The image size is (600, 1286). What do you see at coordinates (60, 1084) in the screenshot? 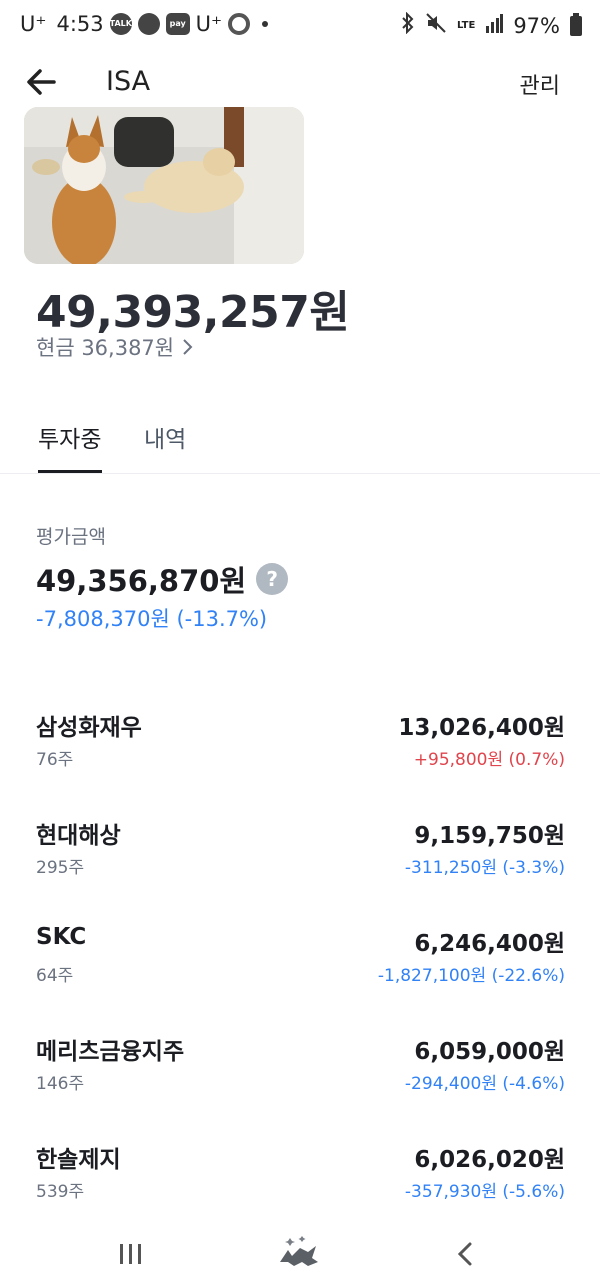
I see `holding-qty: 146주` at bounding box center [60, 1084].